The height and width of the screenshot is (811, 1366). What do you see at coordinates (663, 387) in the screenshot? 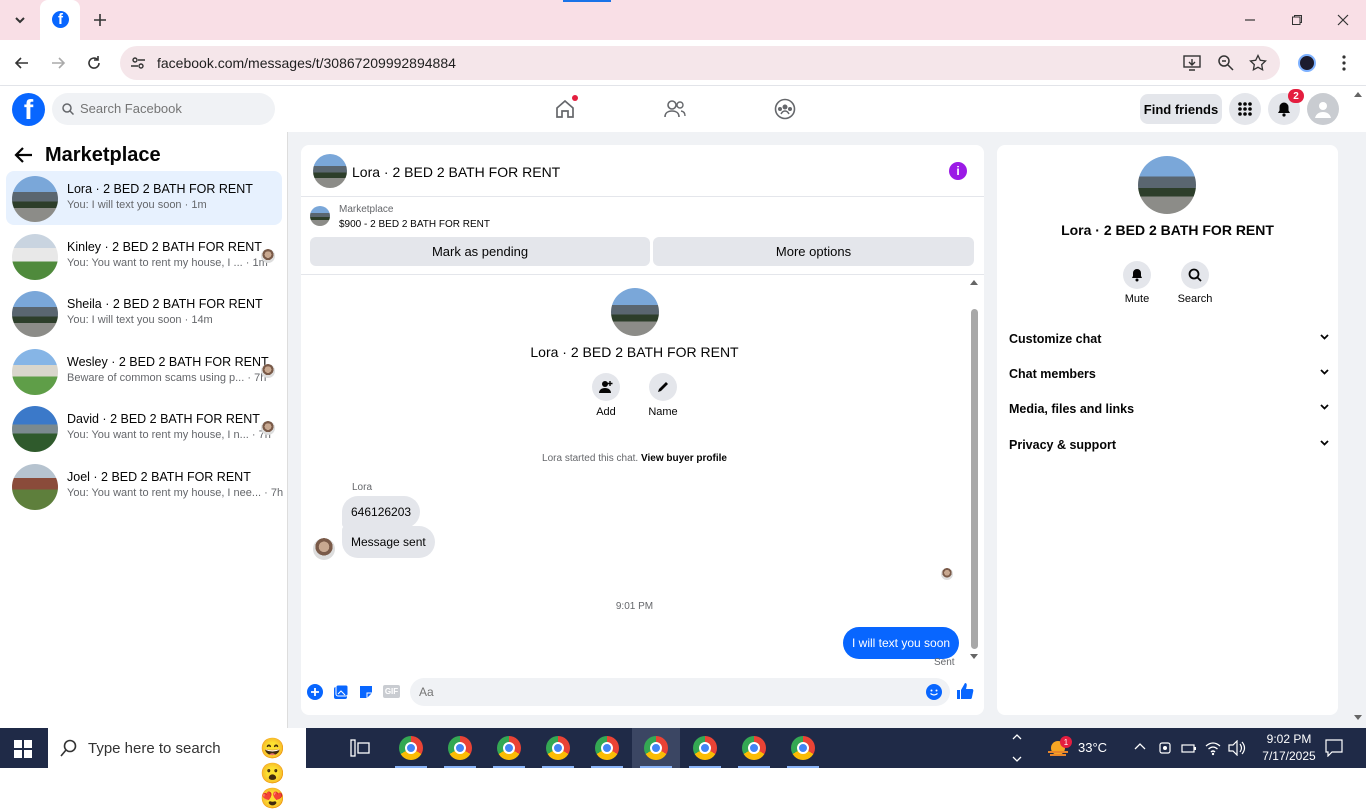
I see `edit-pencil-icon` at bounding box center [663, 387].